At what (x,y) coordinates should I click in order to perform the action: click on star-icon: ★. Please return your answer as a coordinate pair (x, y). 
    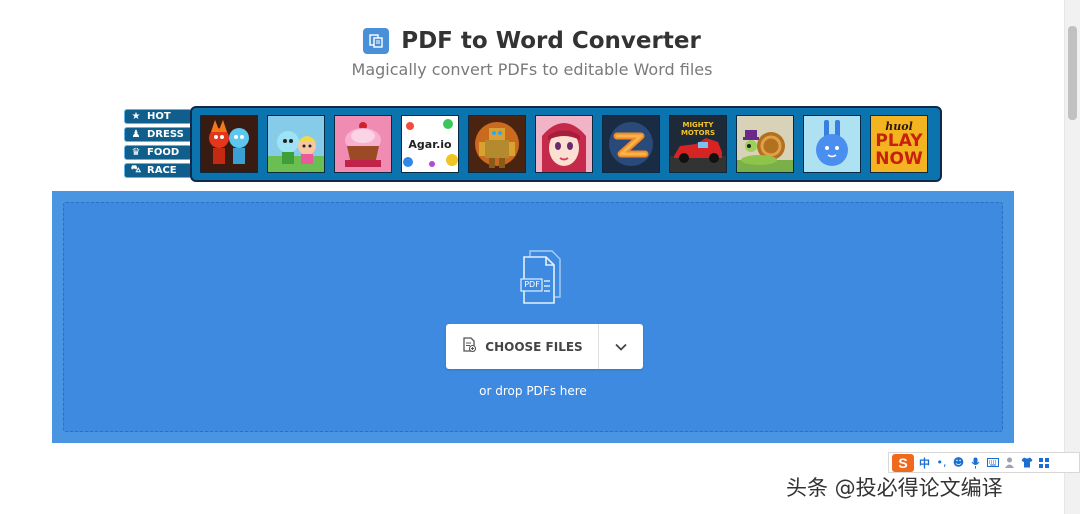
    Looking at the image, I should click on (136, 116).